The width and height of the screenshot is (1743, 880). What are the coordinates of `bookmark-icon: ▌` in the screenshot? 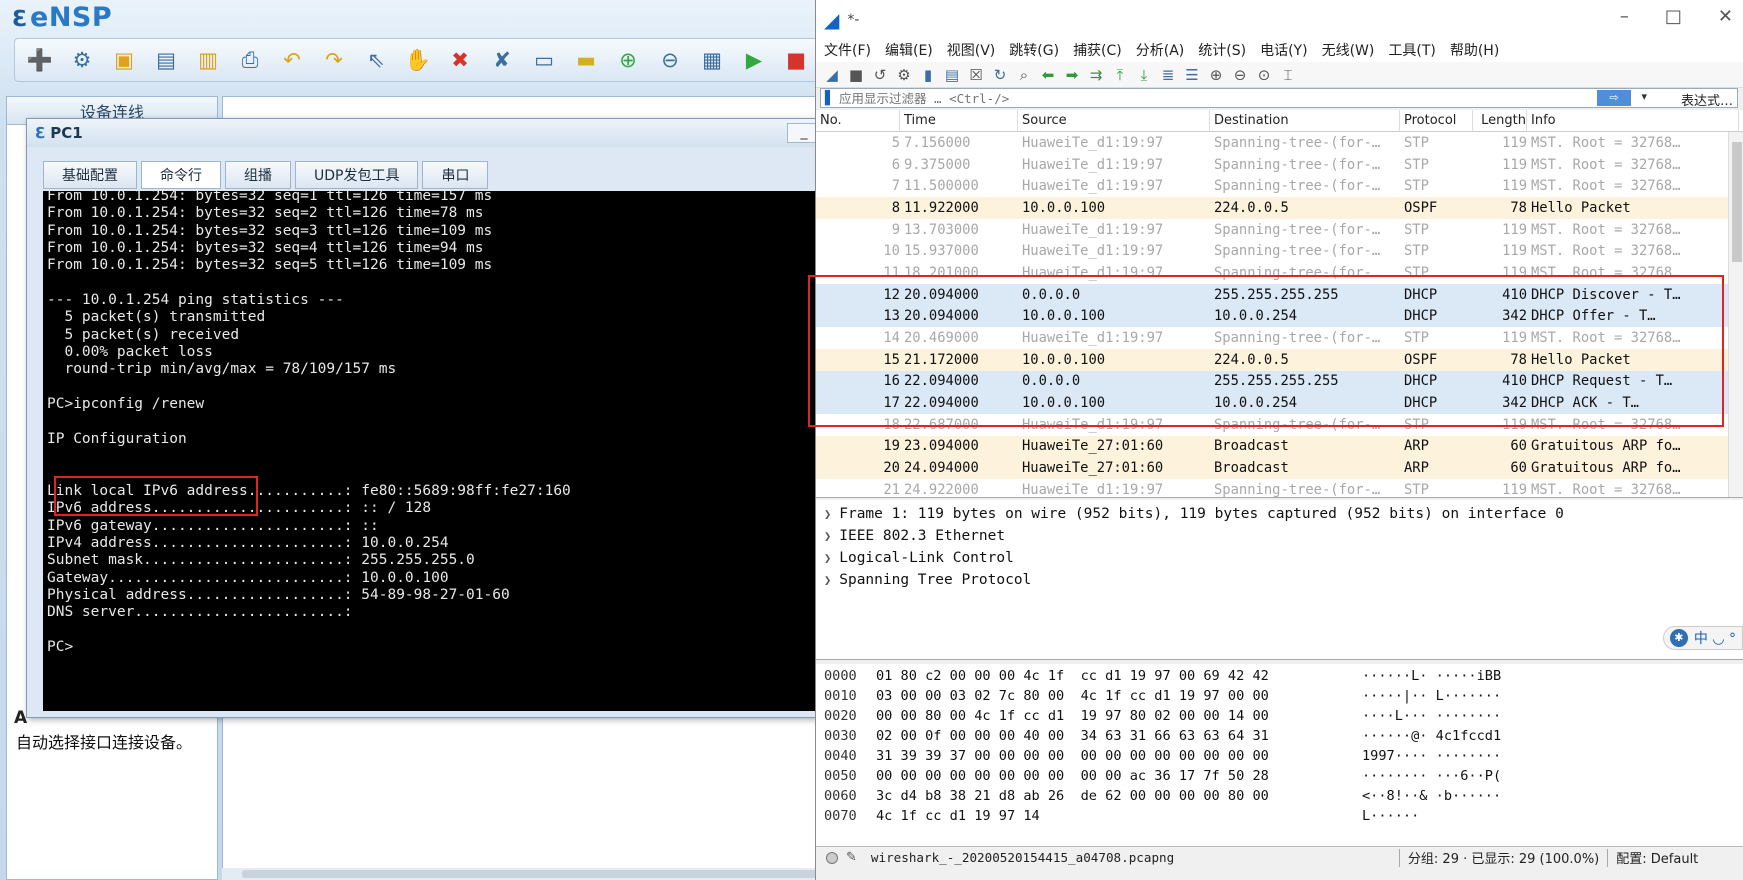 It's located at (830, 98).